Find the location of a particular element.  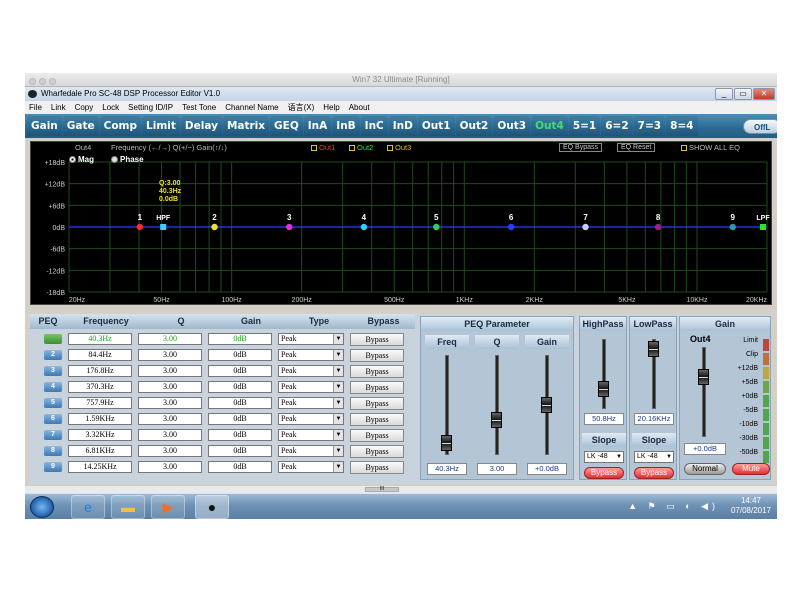

legend-out2-checkbox is located at coordinates (352, 148).